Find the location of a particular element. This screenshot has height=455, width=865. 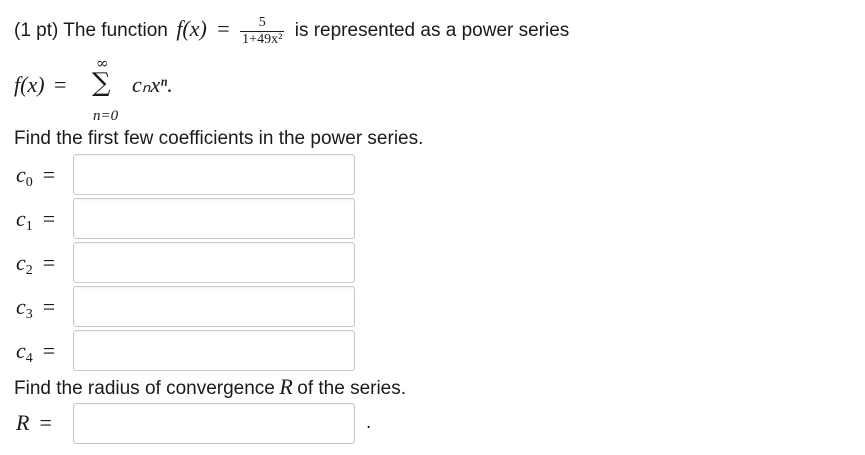

fraction-numerator: 5 is located at coordinates (262, 23).